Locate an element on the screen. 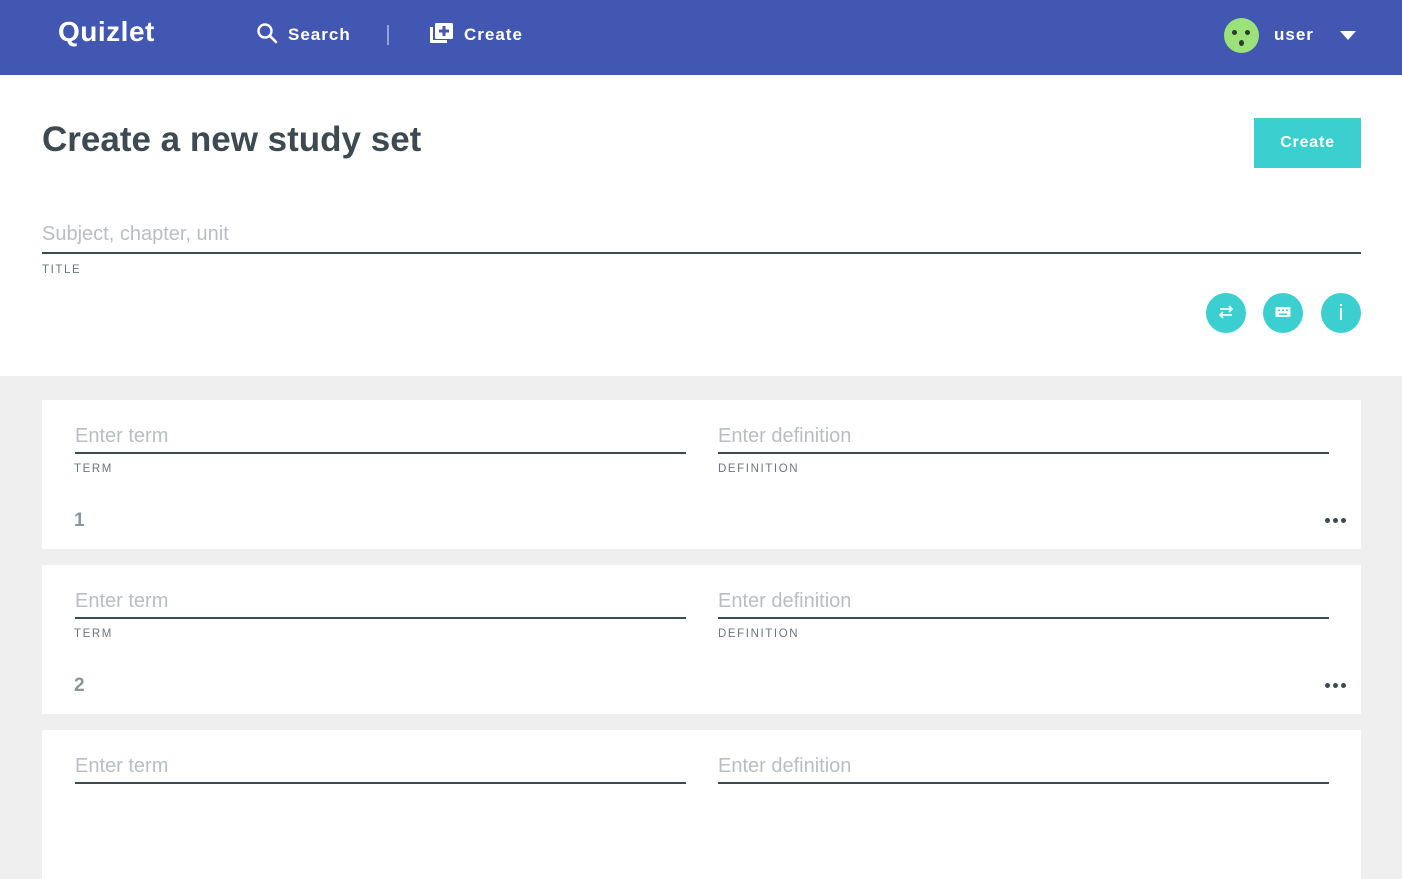  nav-search-button: Search is located at coordinates (303, 35).